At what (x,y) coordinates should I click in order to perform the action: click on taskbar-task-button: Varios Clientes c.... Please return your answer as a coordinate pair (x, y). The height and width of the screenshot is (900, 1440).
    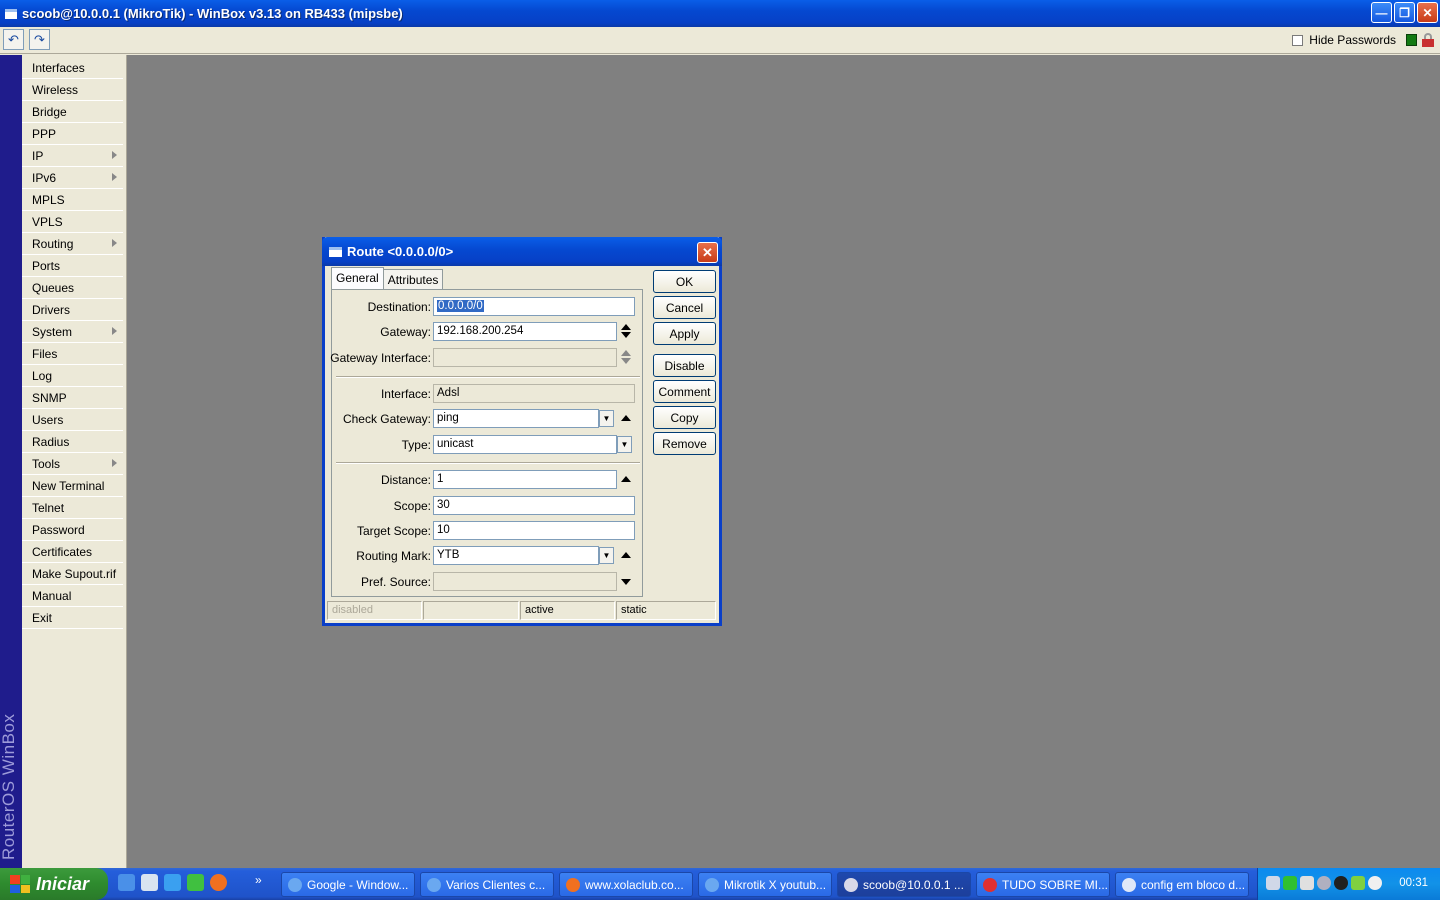
    Looking at the image, I should click on (487, 884).